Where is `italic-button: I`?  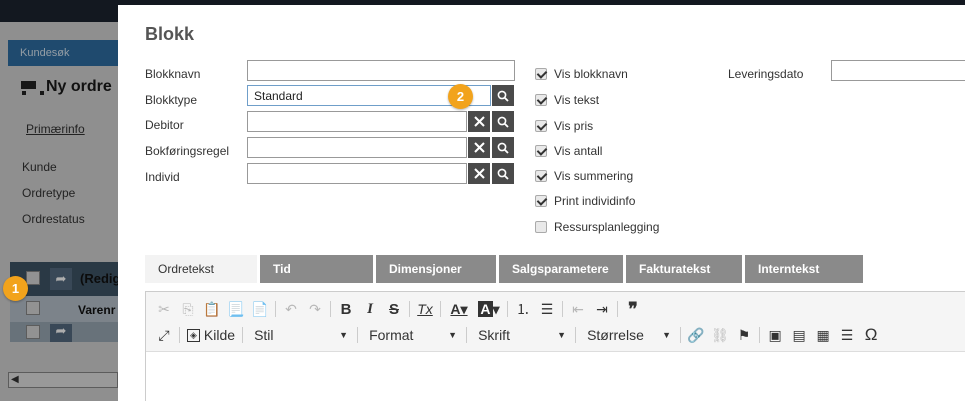 italic-button: I is located at coordinates (370, 309).